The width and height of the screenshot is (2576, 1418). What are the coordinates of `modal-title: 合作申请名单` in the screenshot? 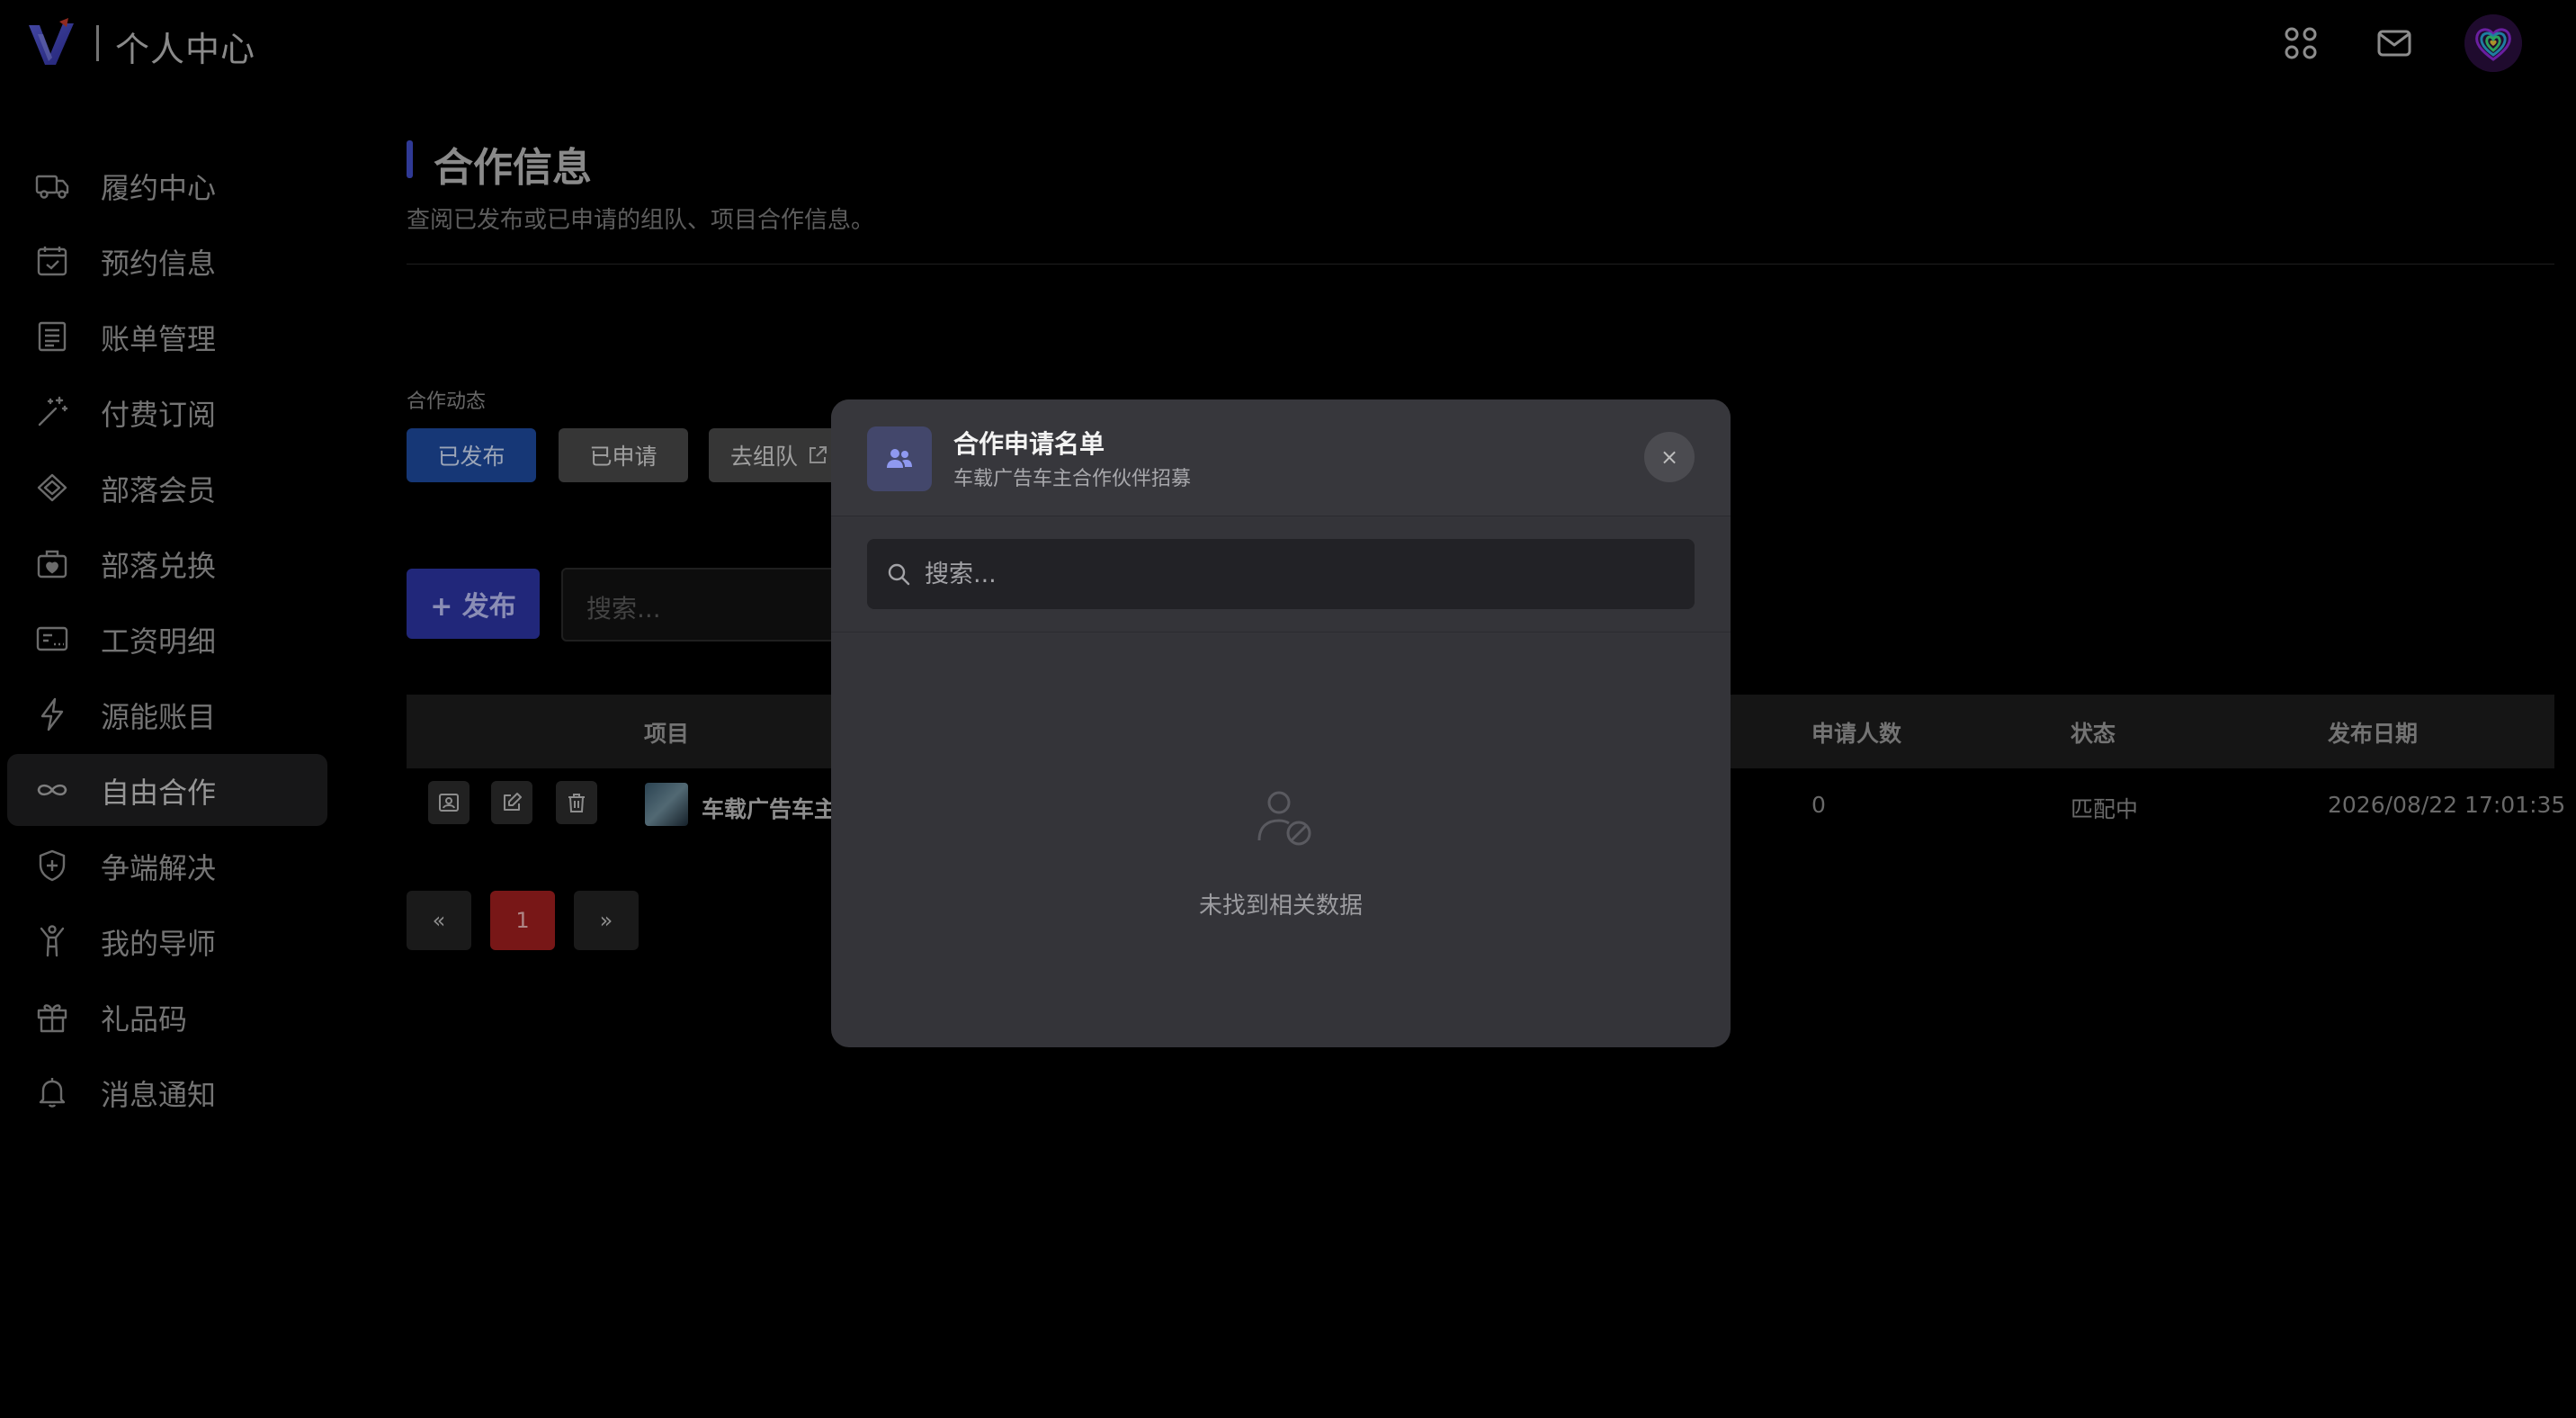 It's located at (1029, 444).